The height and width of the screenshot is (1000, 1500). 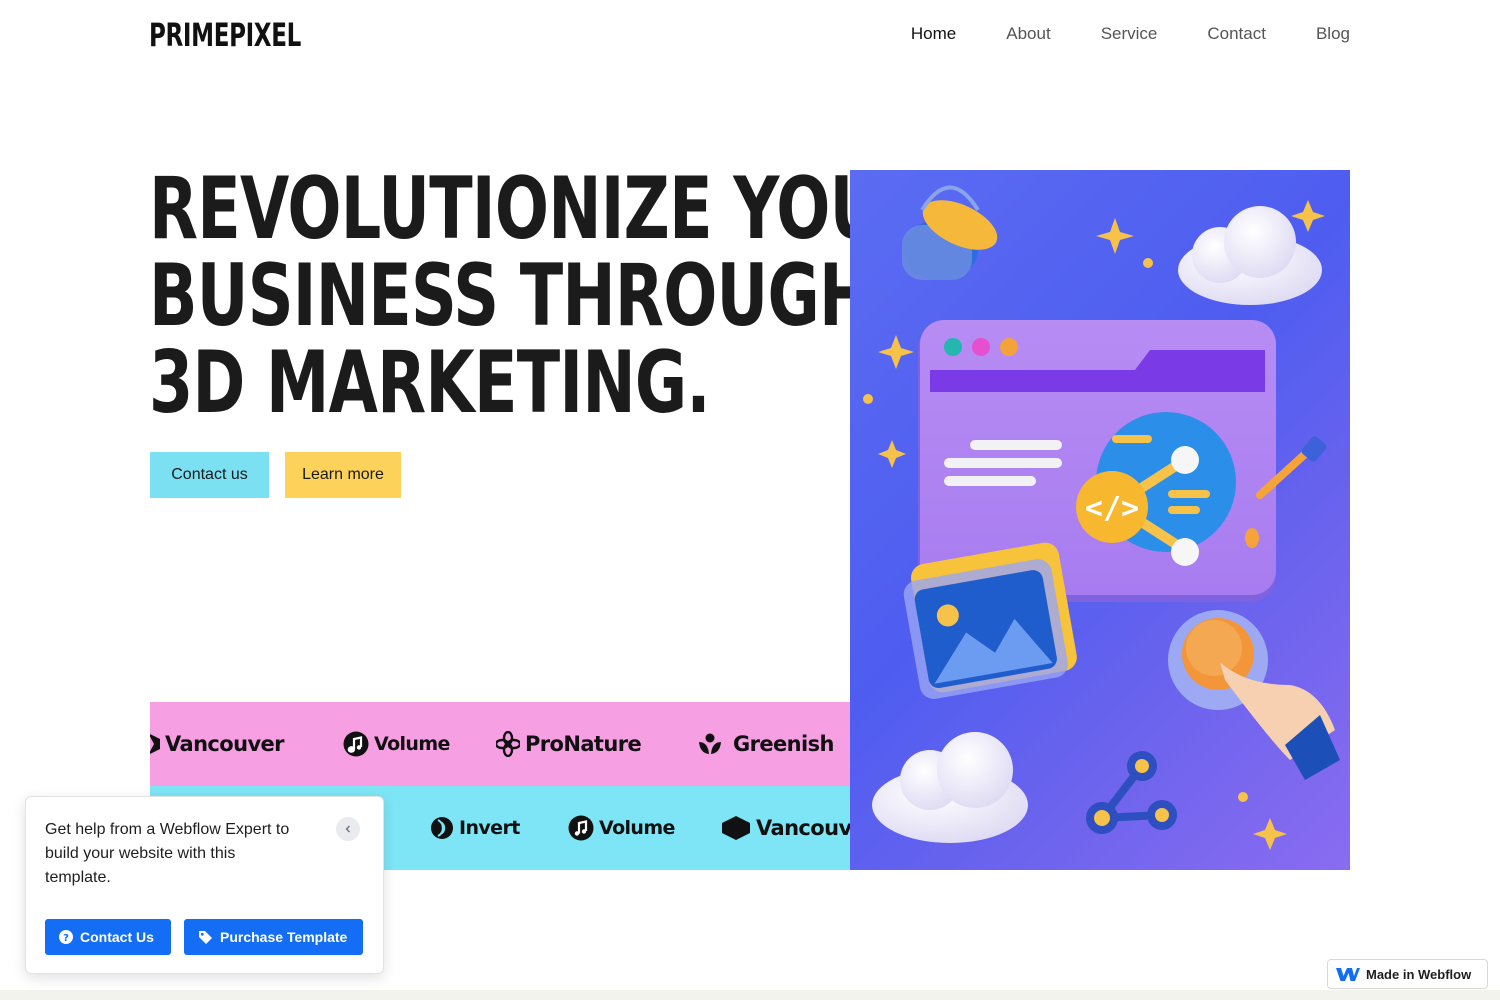 What do you see at coordinates (1333, 34) in the screenshot?
I see `nav-blog: Blog` at bounding box center [1333, 34].